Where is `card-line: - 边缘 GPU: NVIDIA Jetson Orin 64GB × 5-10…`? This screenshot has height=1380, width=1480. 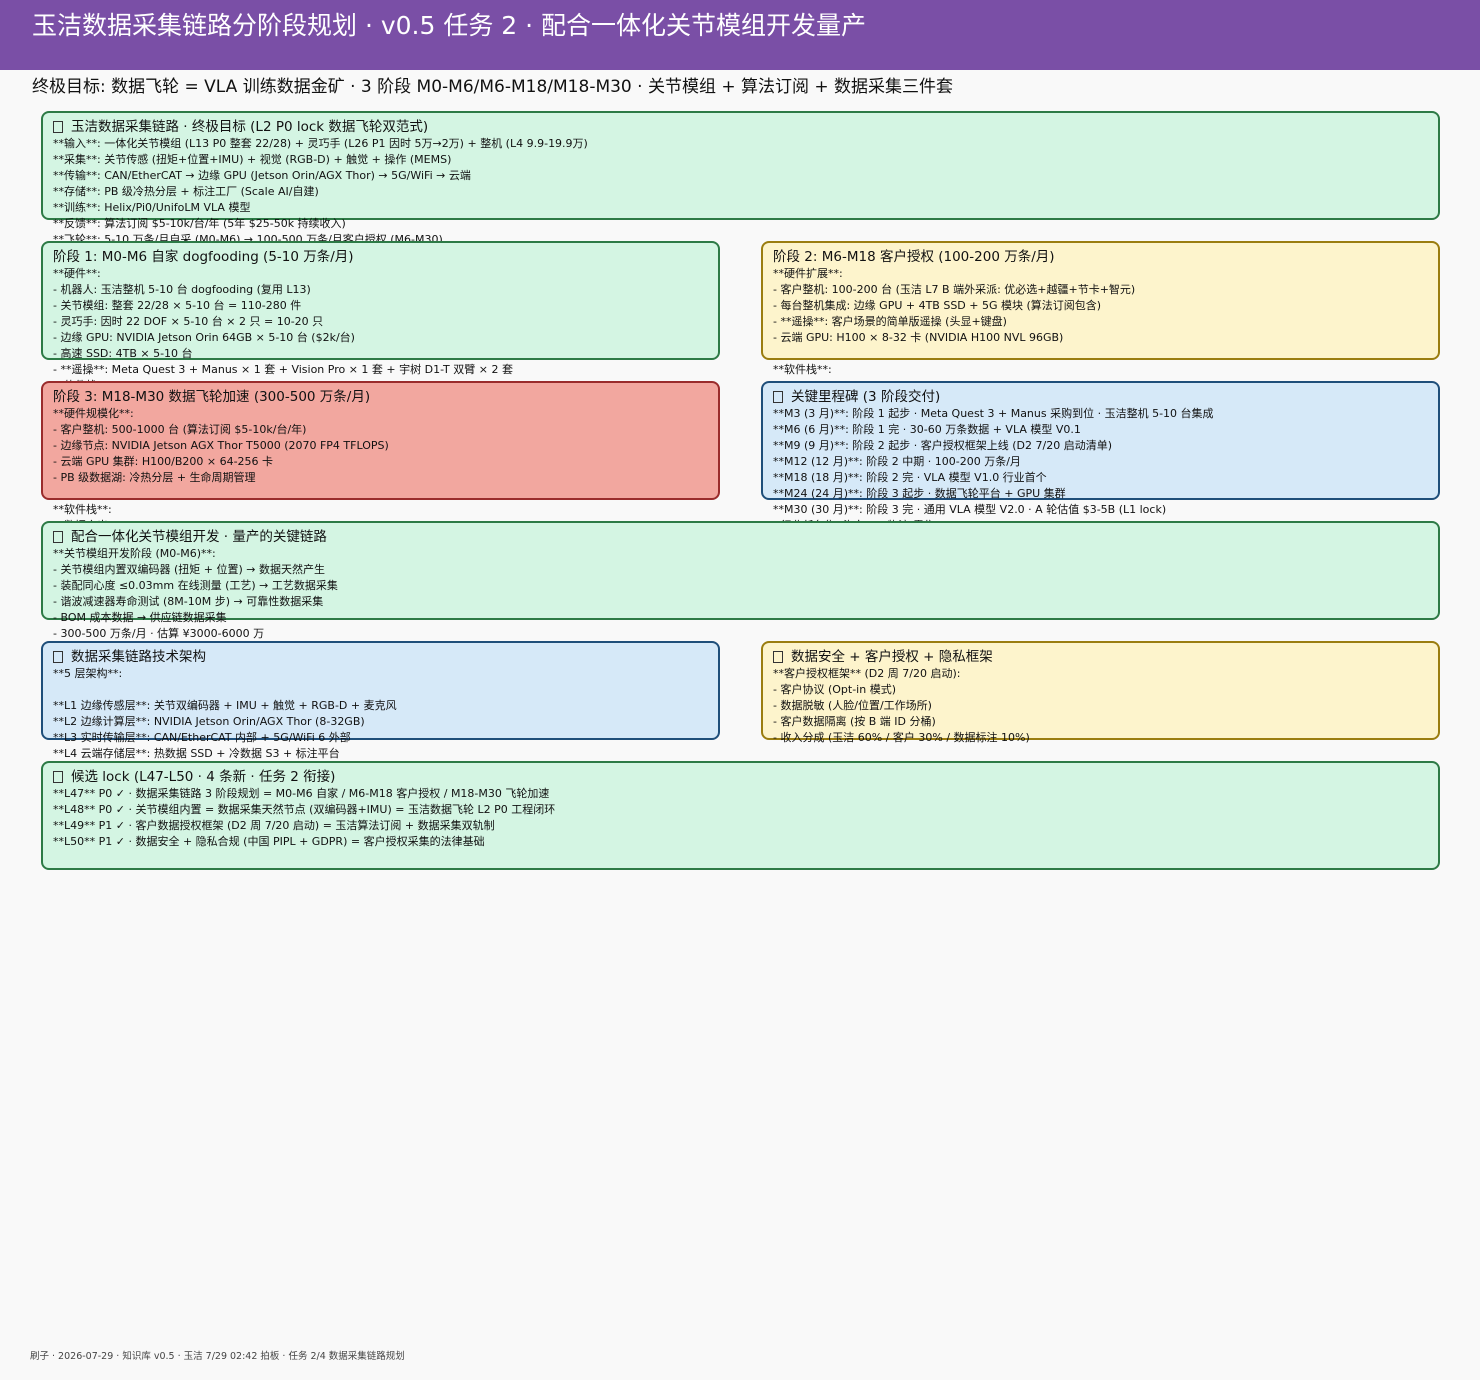
card-line: - 边缘 GPU: NVIDIA Jetson Orin 64GB × 5-10… is located at coordinates (204, 337).